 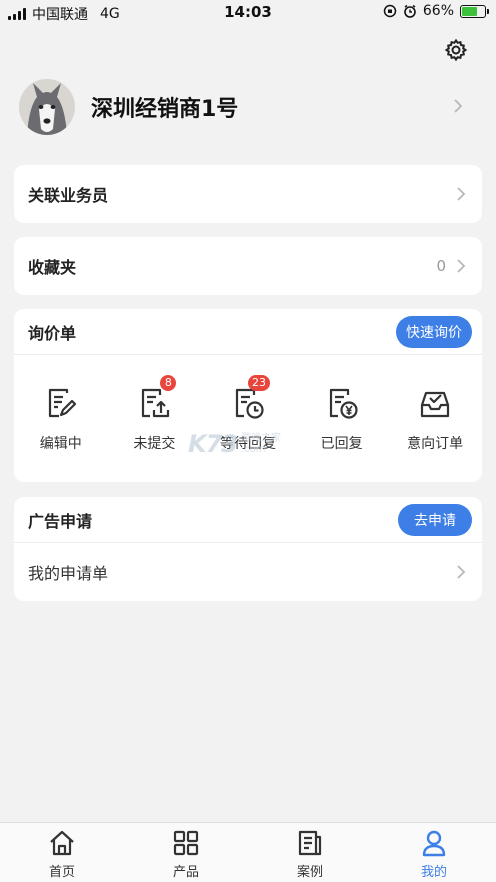 I want to click on battery-percent: 66%, so click(x=438, y=11).